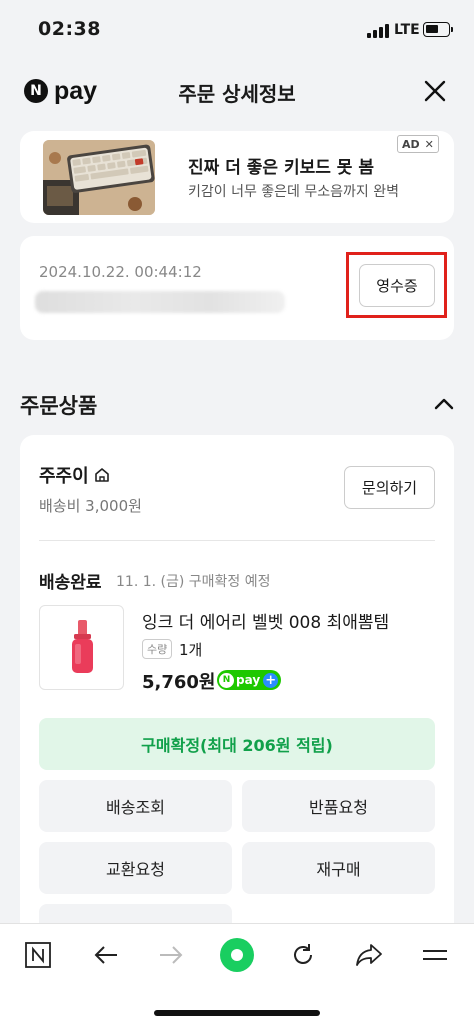 This screenshot has width=474, height=1025. I want to click on inquiry-button: 문의하기, so click(389, 487).